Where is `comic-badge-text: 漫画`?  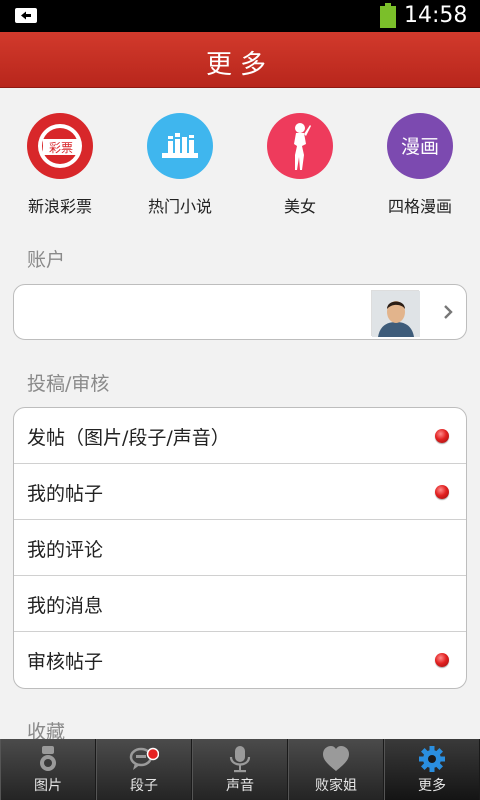
comic-badge-text: 漫画 is located at coordinates (420, 147).